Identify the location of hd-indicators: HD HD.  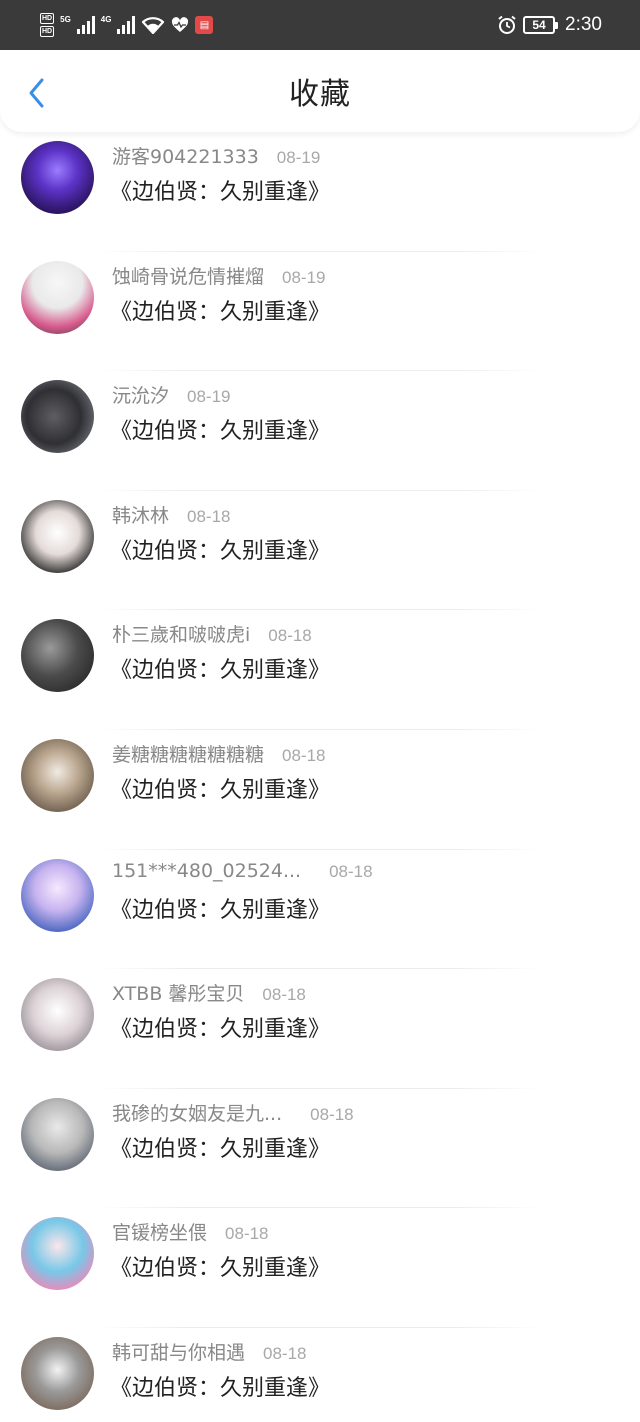
(47, 25).